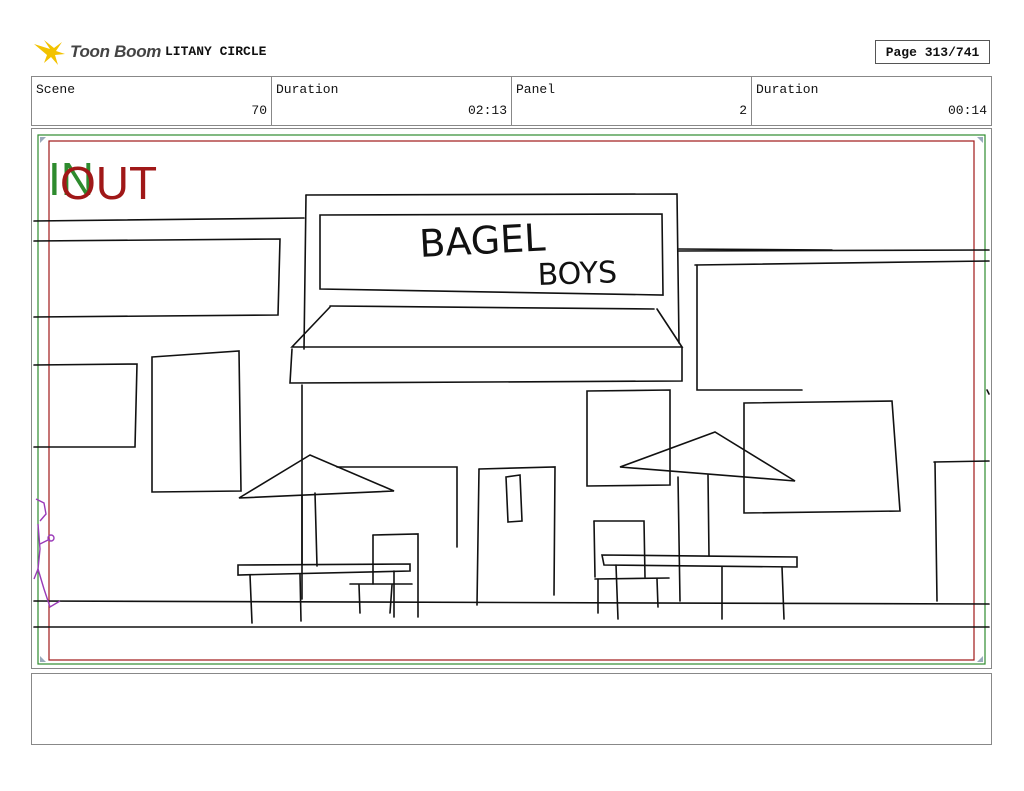 The width and height of the screenshot is (1024, 791). What do you see at coordinates (871, 101) in the screenshot?
I see `panel-duration-cell: Duration 00:14` at bounding box center [871, 101].